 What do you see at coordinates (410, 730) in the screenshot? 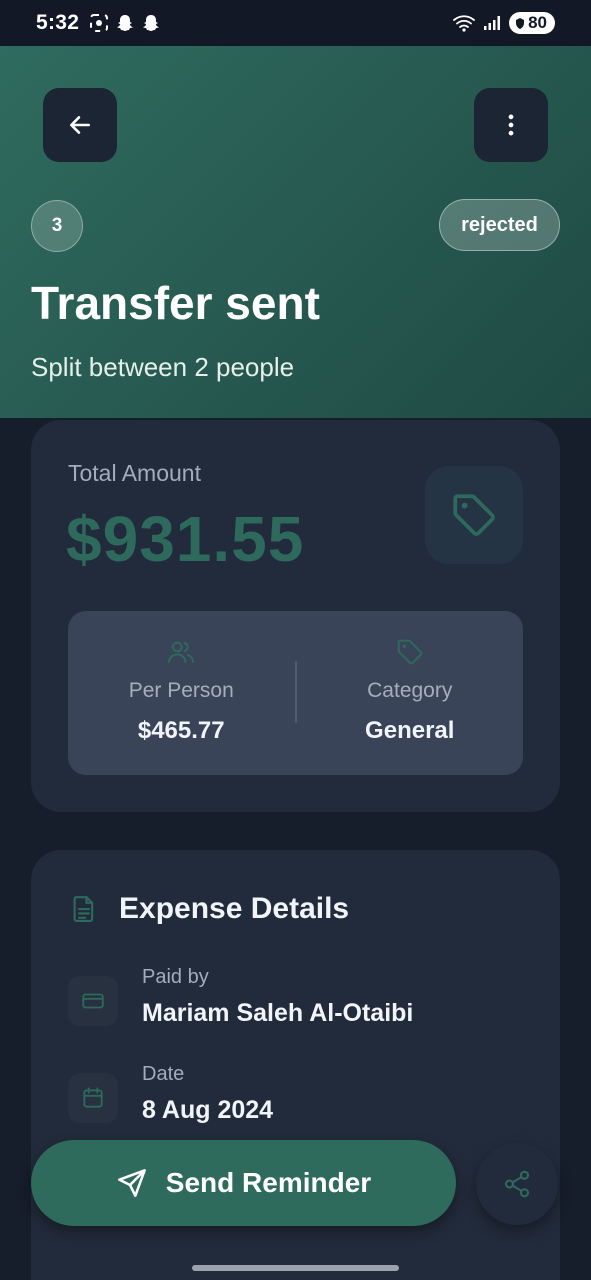
I see `category-value: General` at bounding box center [410, 730].